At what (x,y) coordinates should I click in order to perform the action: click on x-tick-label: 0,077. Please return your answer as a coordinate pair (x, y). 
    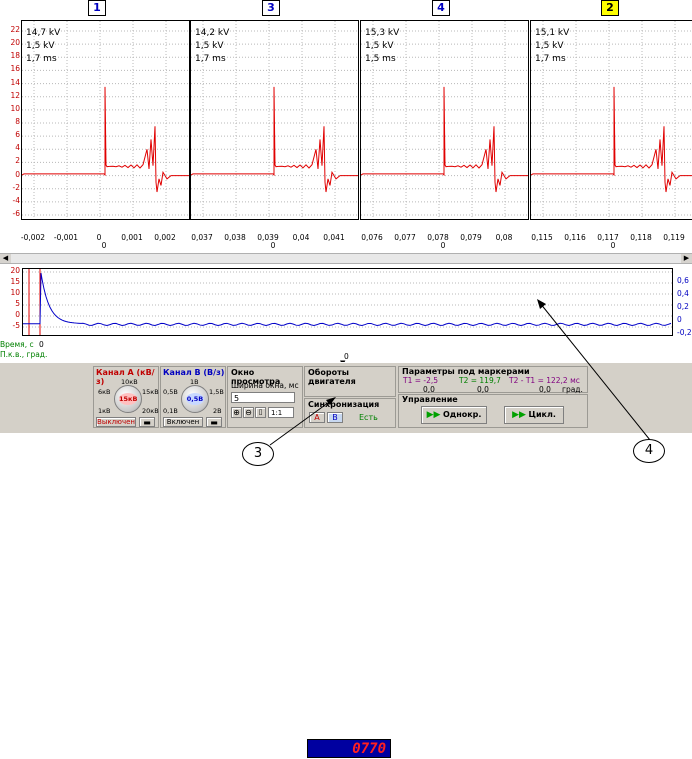
    Looking at the image, I should click on (405, 237).